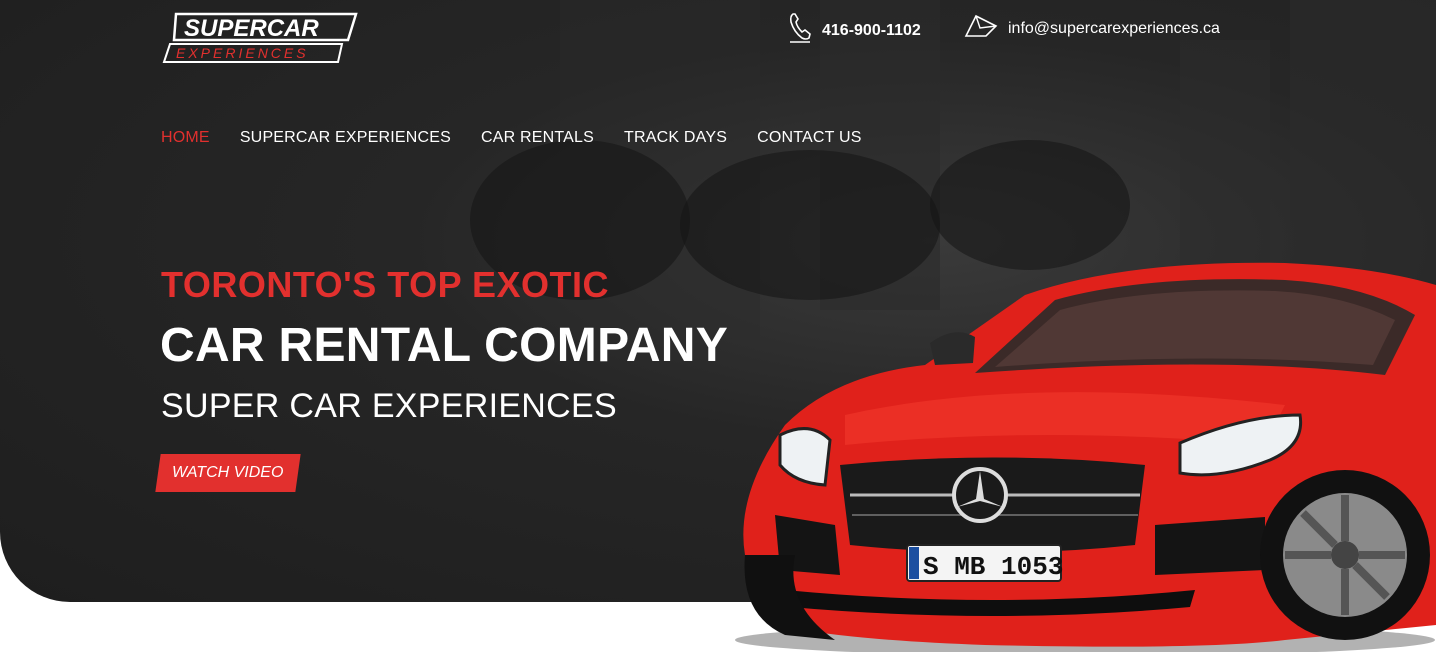  What do you see at coordinates (675, 138) in the screenshot?
I see `nav-track-days: TRACK DAYS` at bounding box center [675, 138].